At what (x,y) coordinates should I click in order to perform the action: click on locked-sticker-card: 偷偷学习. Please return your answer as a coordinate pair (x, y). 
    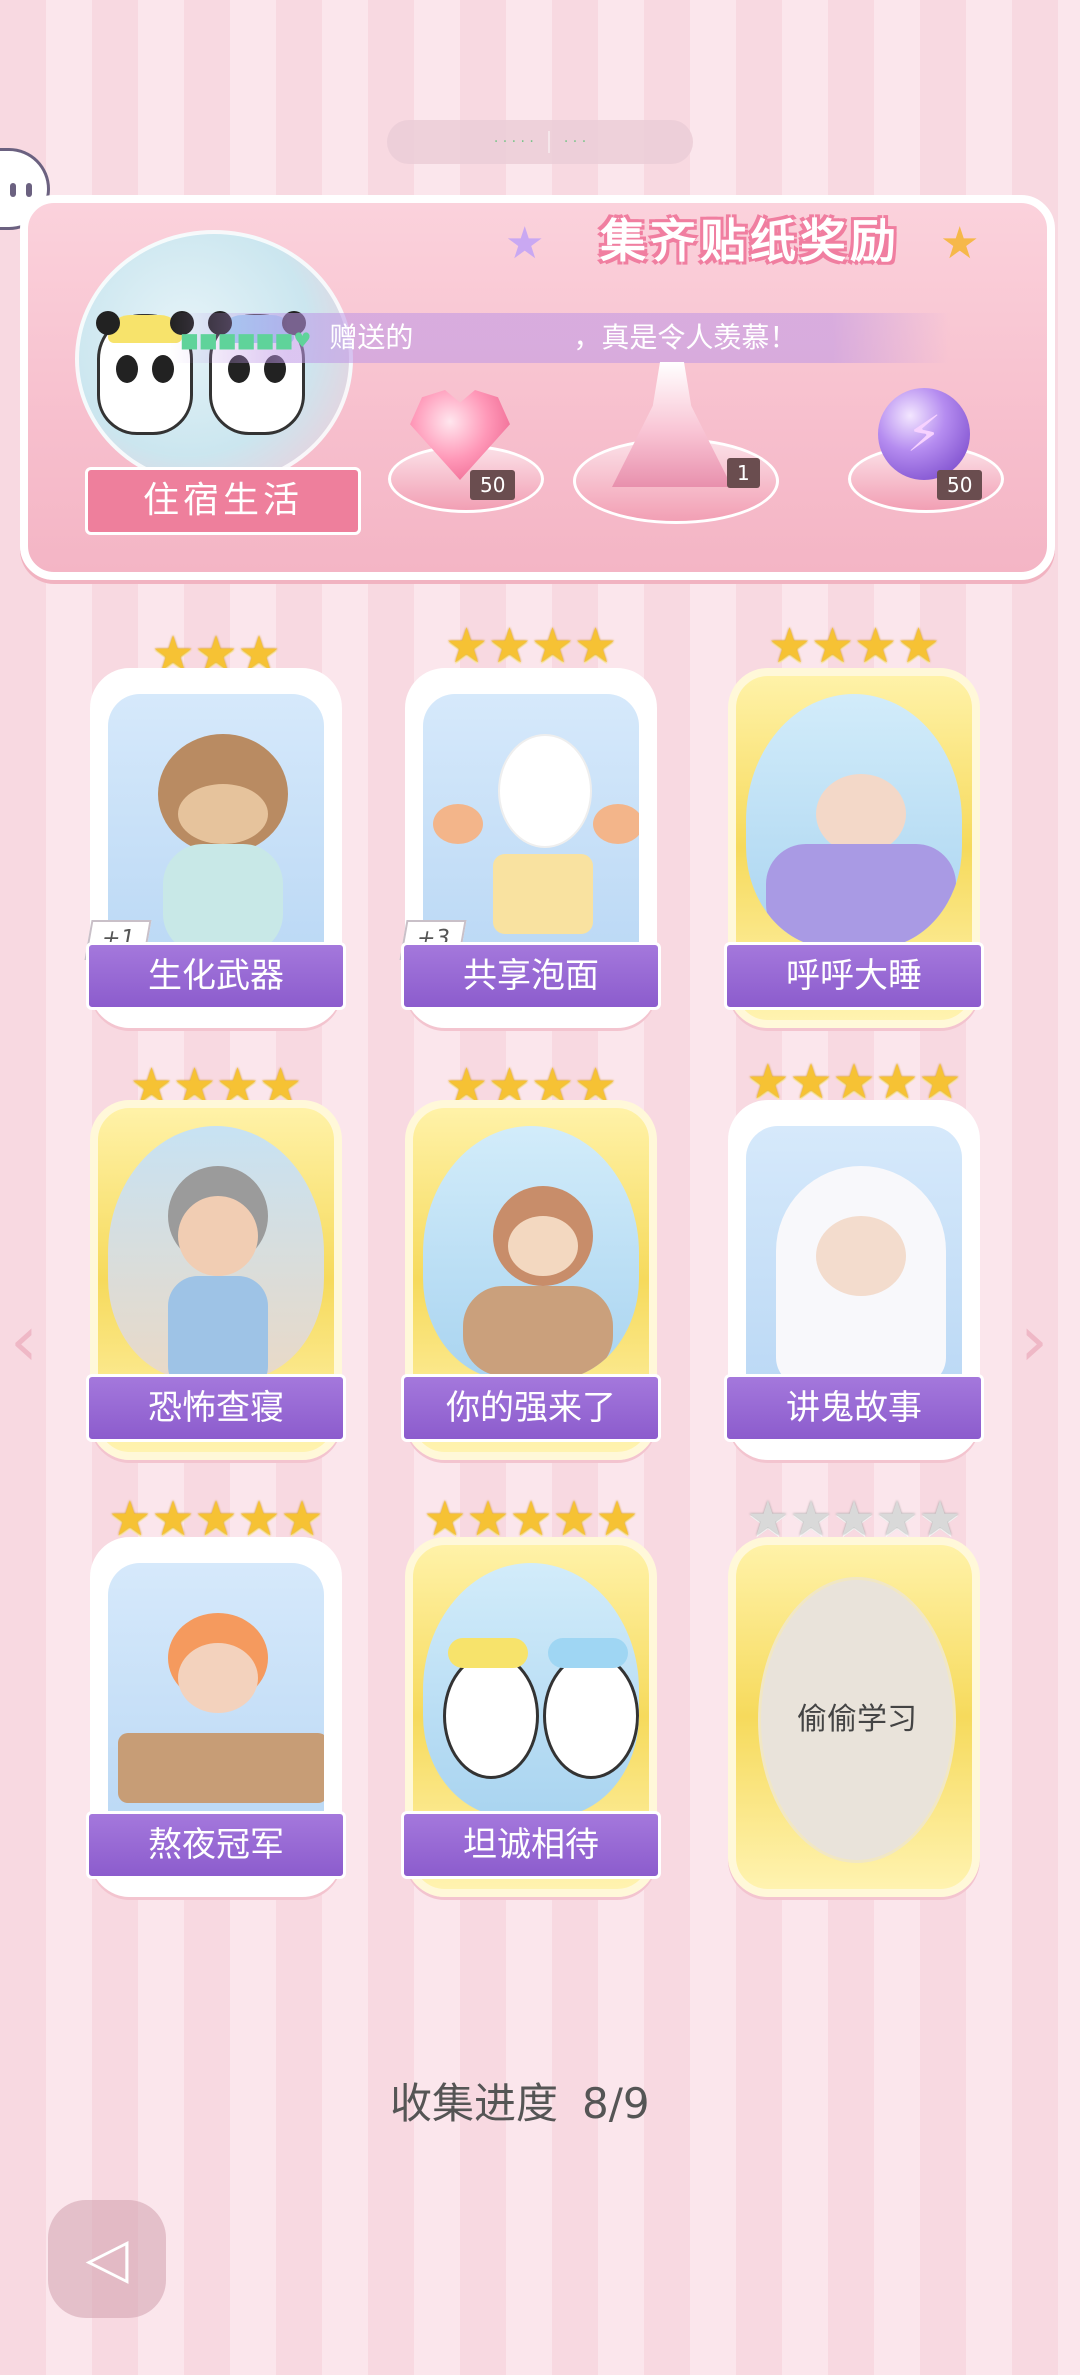
    Looking at the image, I should click on (854, 1717).